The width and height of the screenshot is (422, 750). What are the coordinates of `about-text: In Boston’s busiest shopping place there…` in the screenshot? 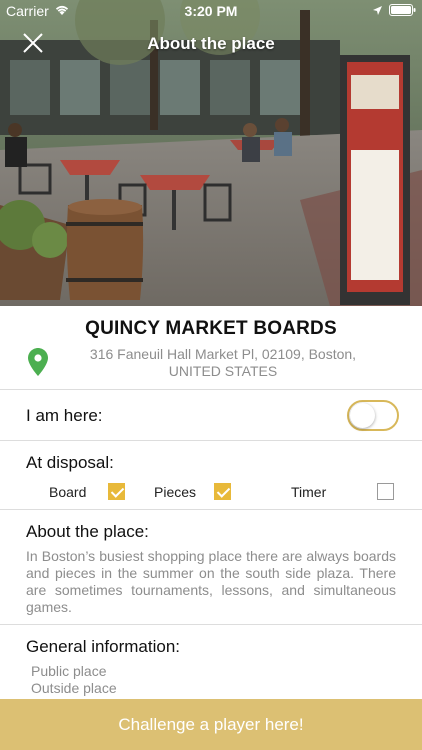 It's located at (211, 581).